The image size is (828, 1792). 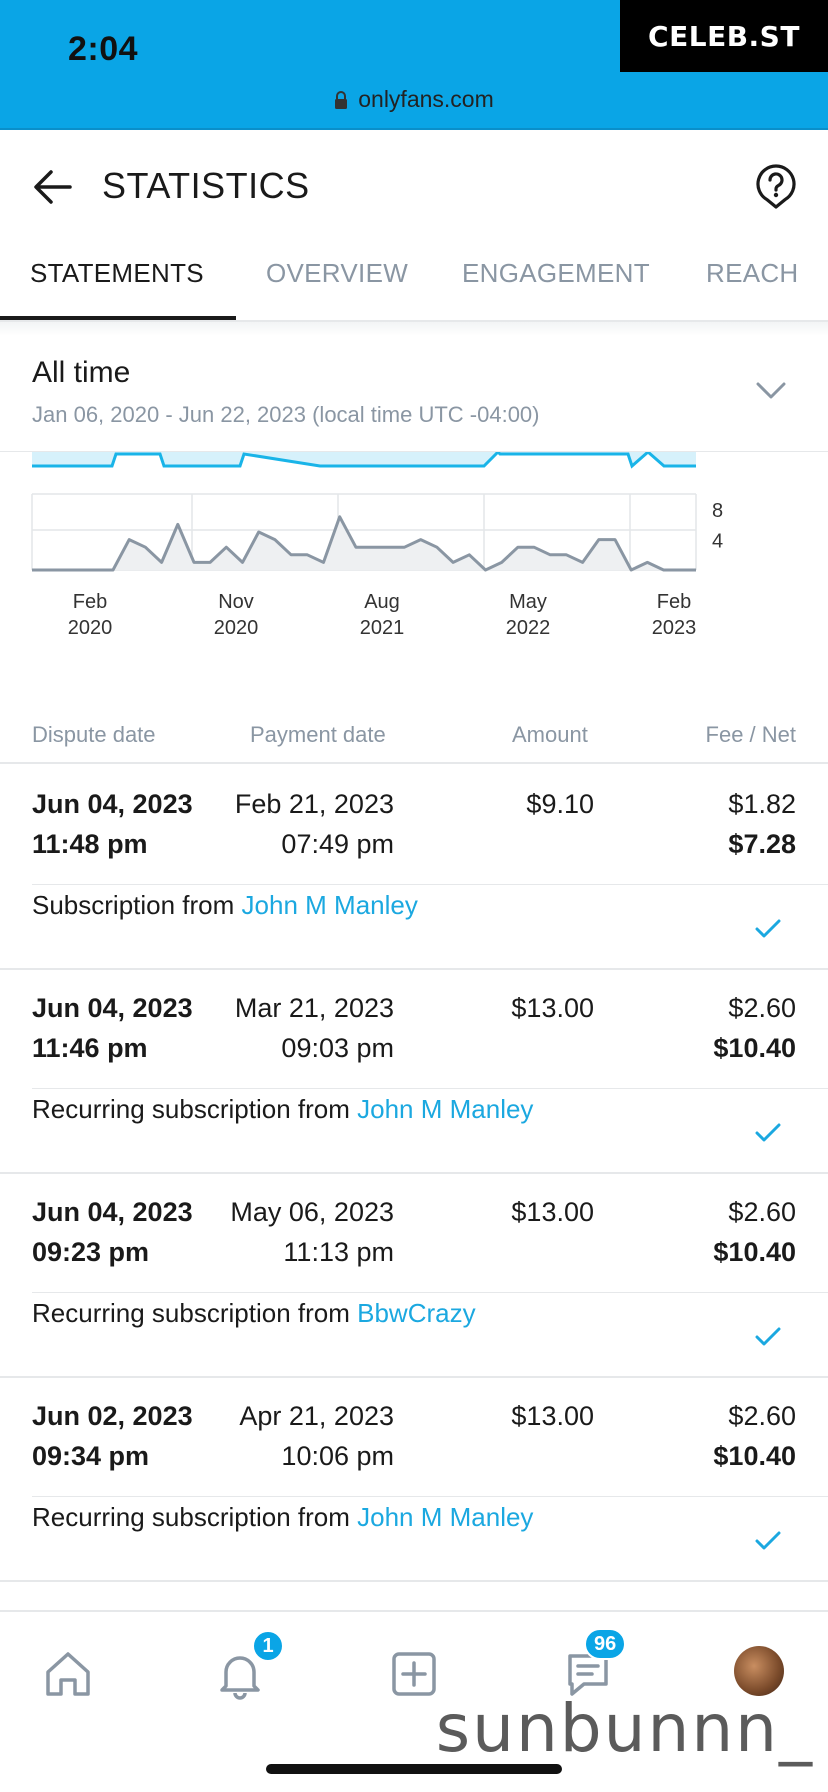 I want to click on help-icon, so click(x=776, y=186).